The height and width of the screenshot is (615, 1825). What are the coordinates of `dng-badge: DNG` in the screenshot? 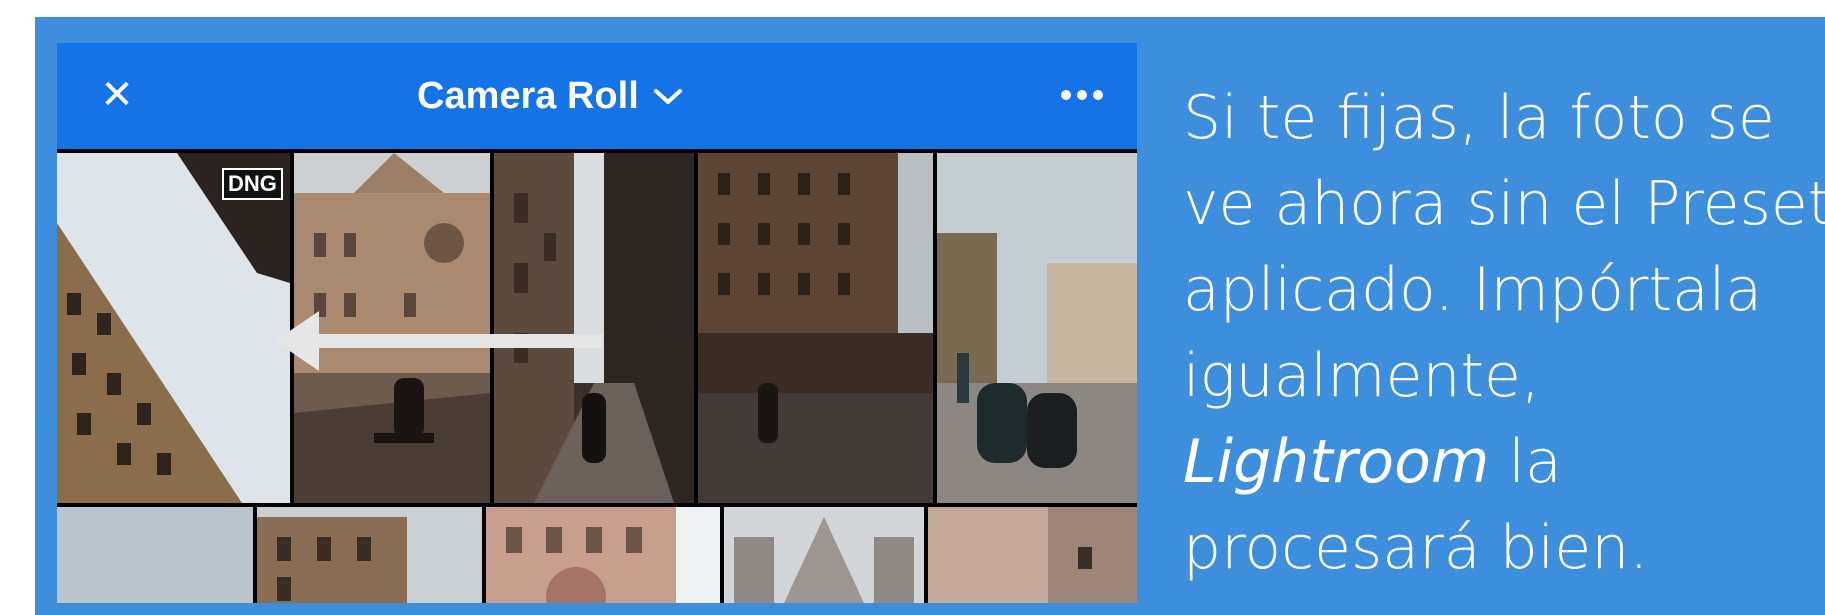 It's located at (252, 184).